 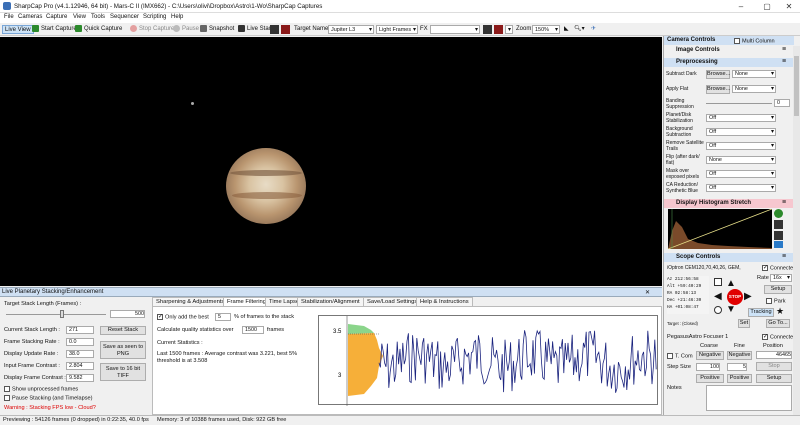 I want to click on live-view-button: Live View, so click(x=18, y=29).